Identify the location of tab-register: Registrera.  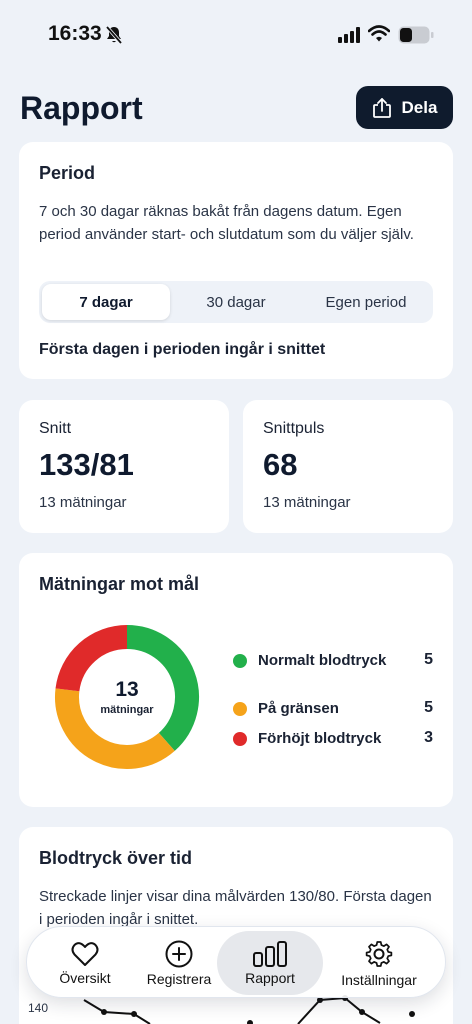
(179, 963).